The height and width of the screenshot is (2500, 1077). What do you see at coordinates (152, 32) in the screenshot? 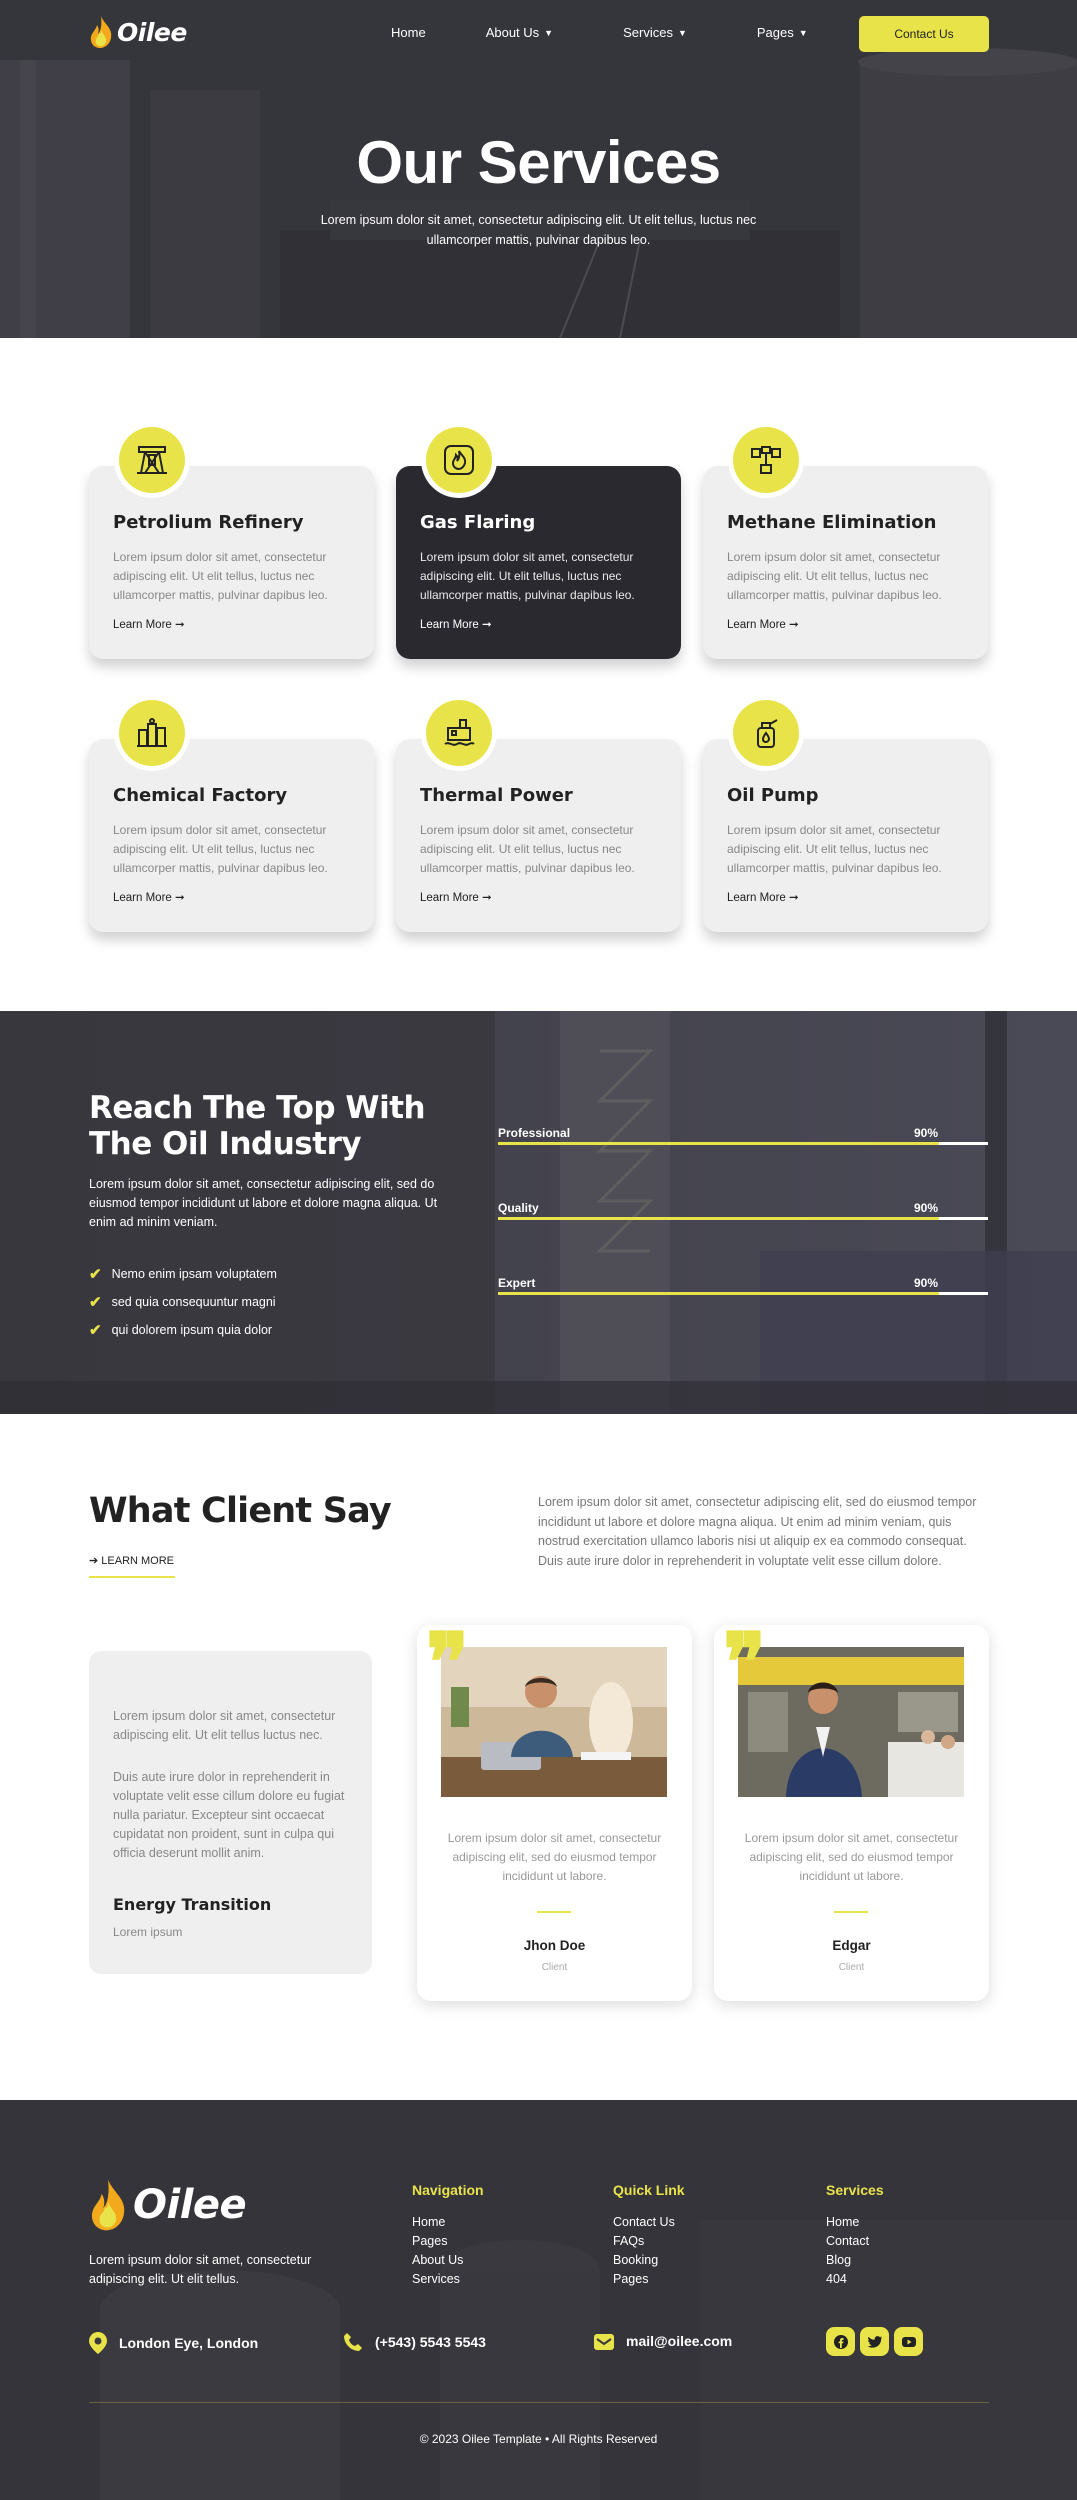
I see `logo-text: Oilee` at bounding box center [152, 32].